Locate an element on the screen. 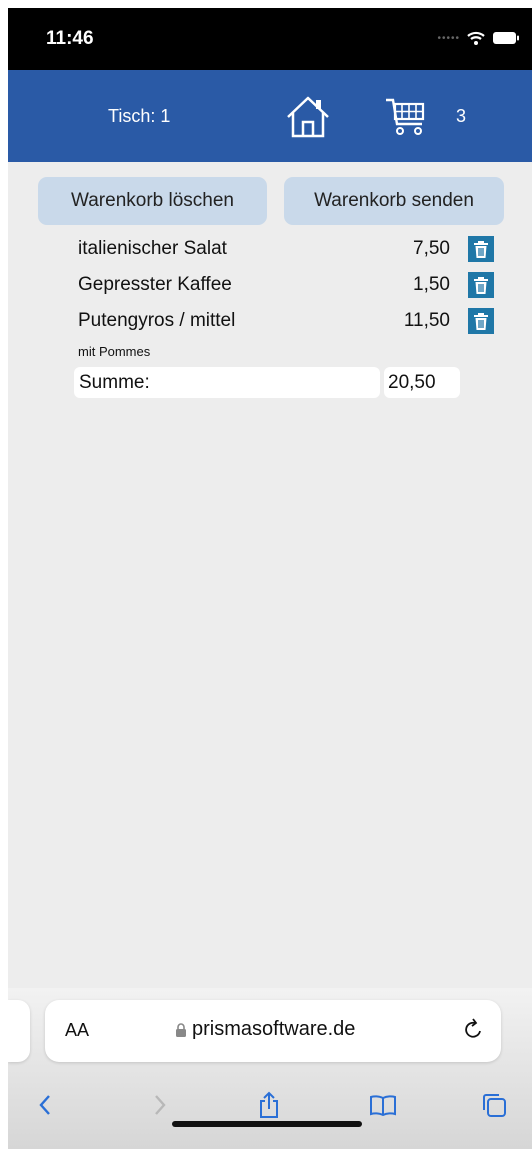  clear-cart-button: Warenkorb löschen is located at coordinates (152, 201).